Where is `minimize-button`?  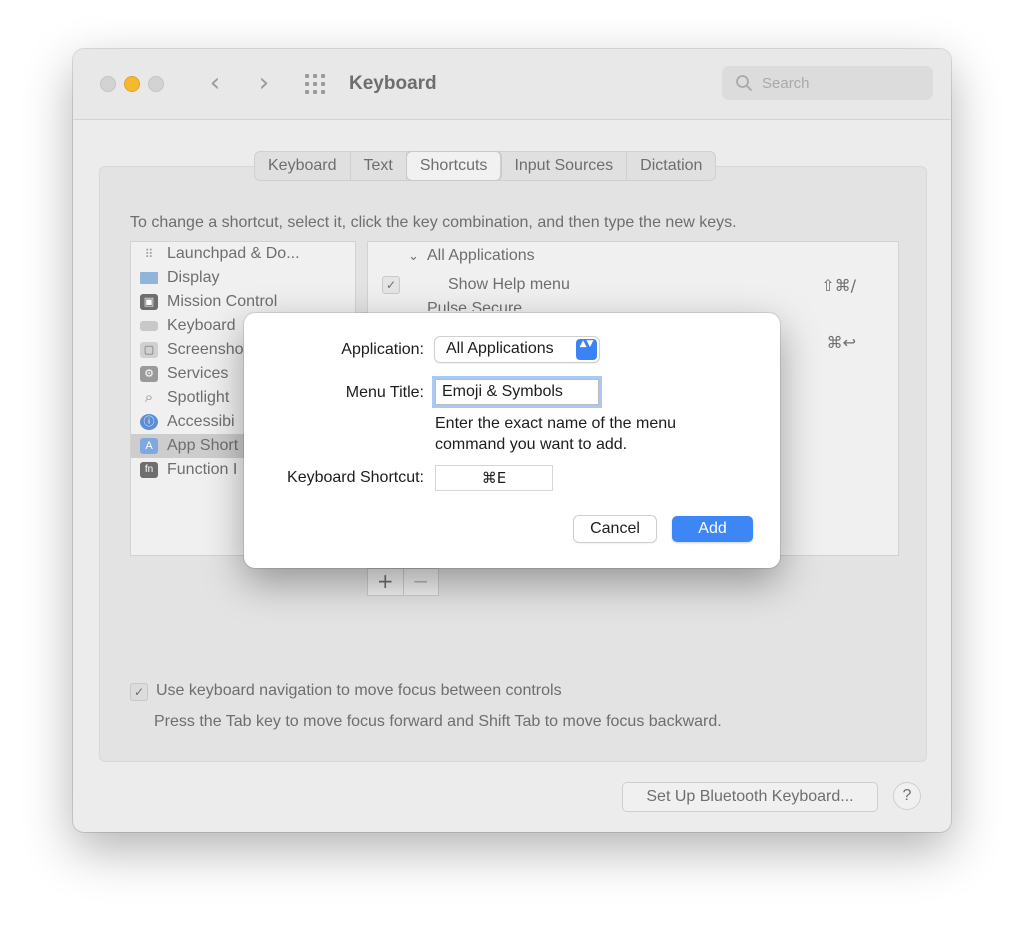
minimize-button is located at coordinates (132, 84).